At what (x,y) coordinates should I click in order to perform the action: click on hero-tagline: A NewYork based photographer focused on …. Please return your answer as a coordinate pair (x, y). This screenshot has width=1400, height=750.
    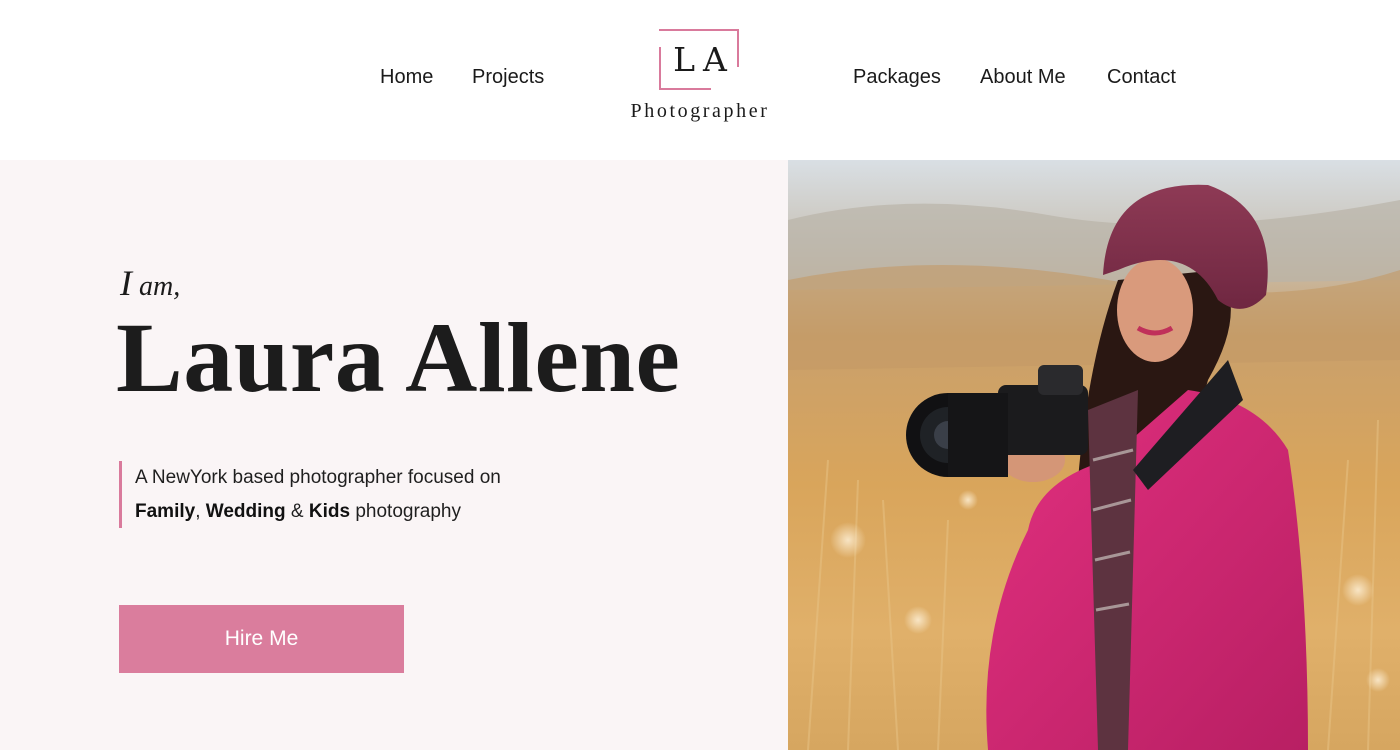
    Looking at the image, I should click on (310, 494).